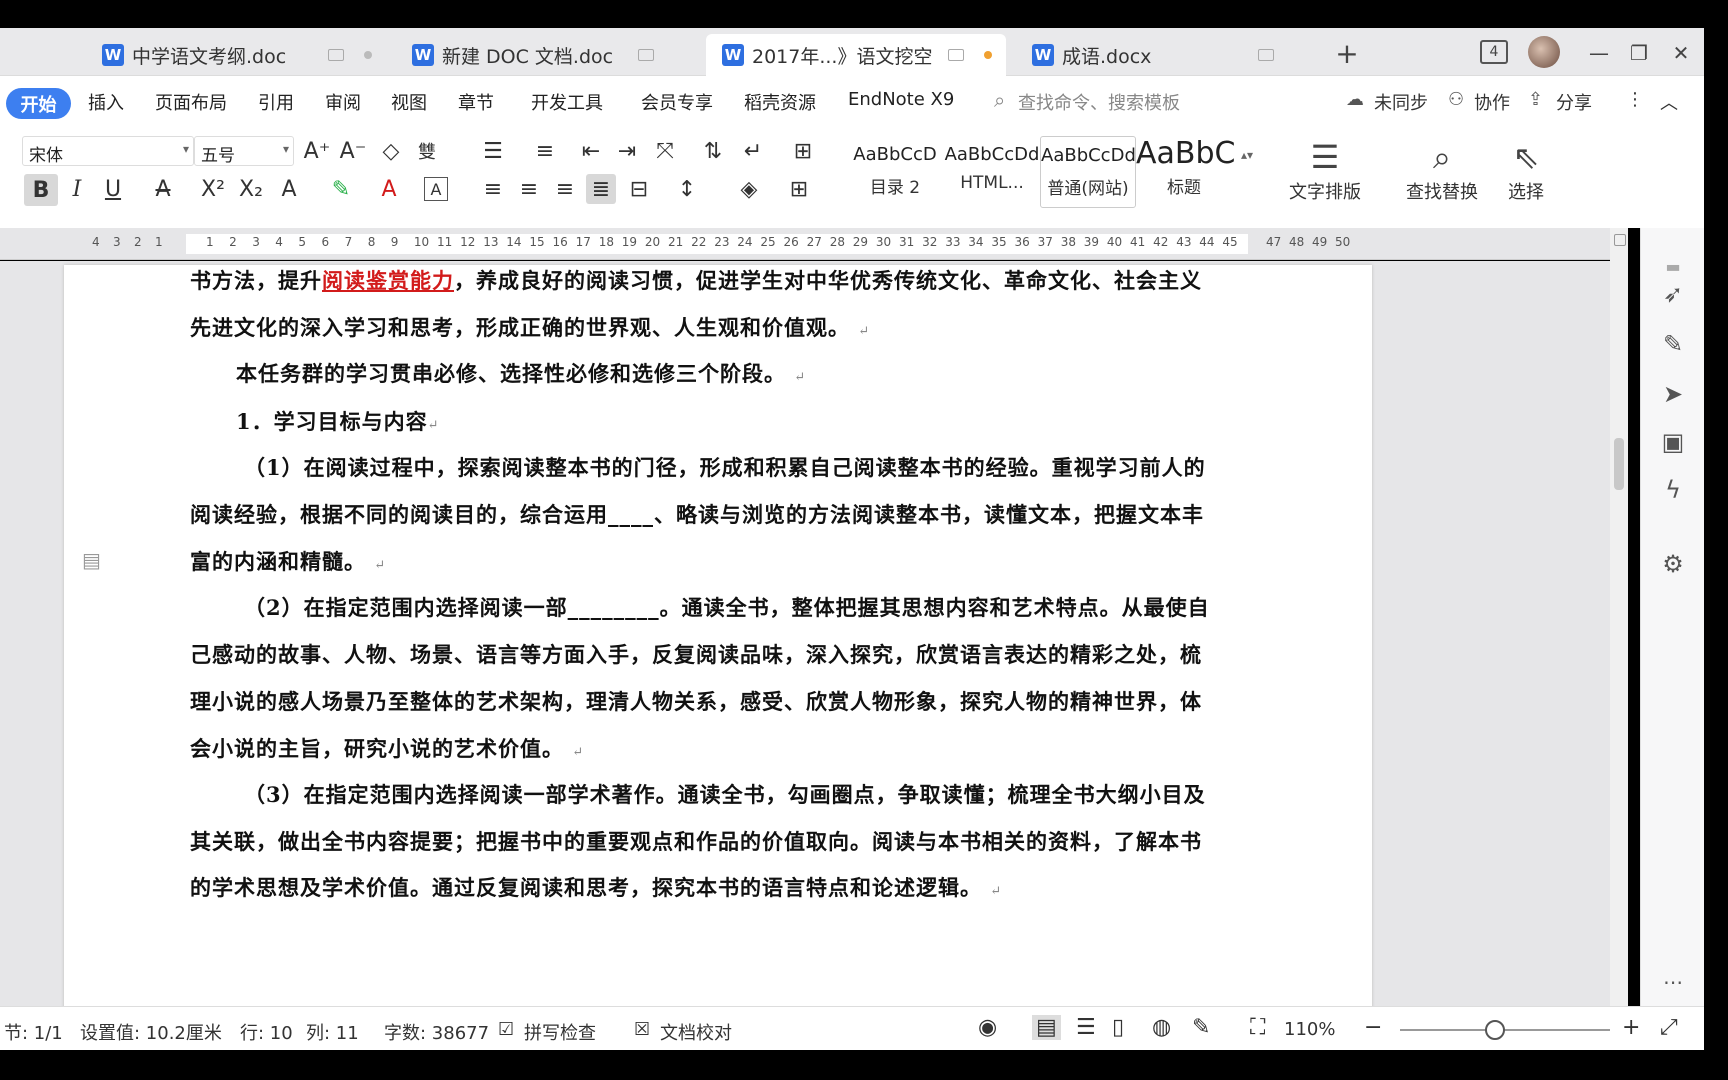 Image resolution: width=1728 pixels, height=1080 pixels. What do you see at coordinates (565, 189) in the screenshot?
I see `align-right-icon: ≡` at bounding box center [565, 189].